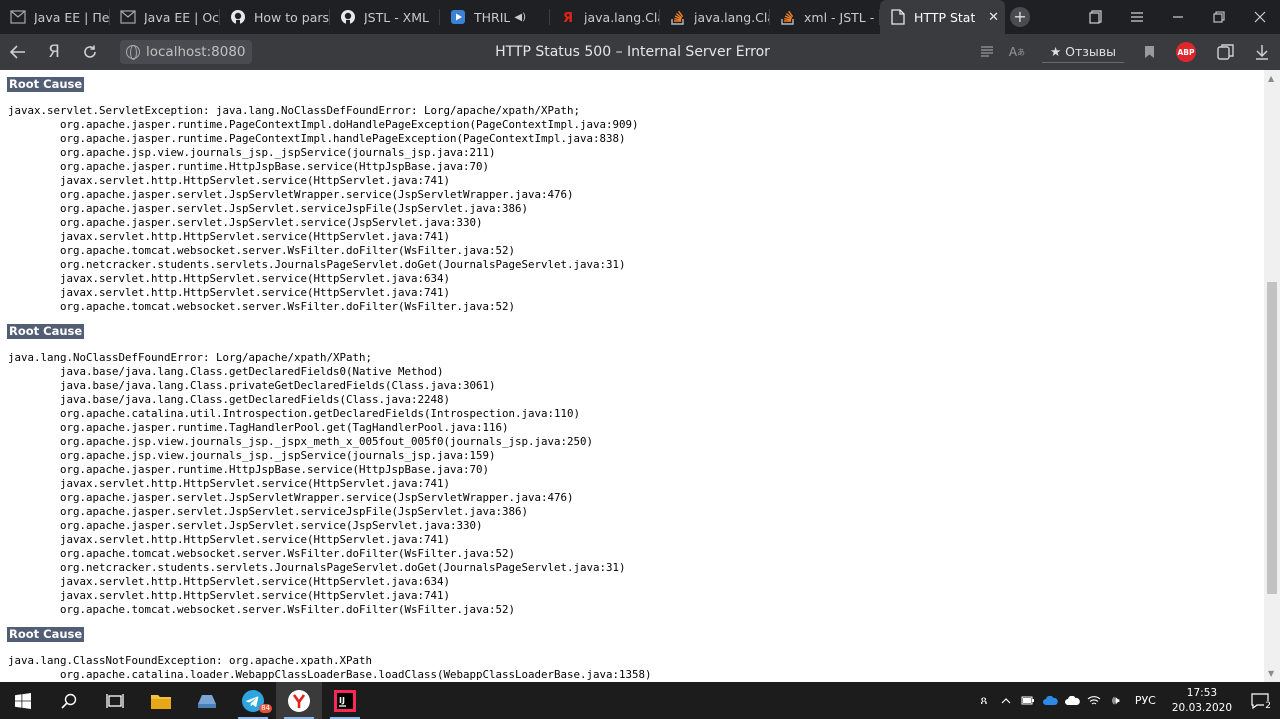 Image resolution: width=1280 pixels, height=719 pixels. I want to click on menu-icon, so click(1136, 17).